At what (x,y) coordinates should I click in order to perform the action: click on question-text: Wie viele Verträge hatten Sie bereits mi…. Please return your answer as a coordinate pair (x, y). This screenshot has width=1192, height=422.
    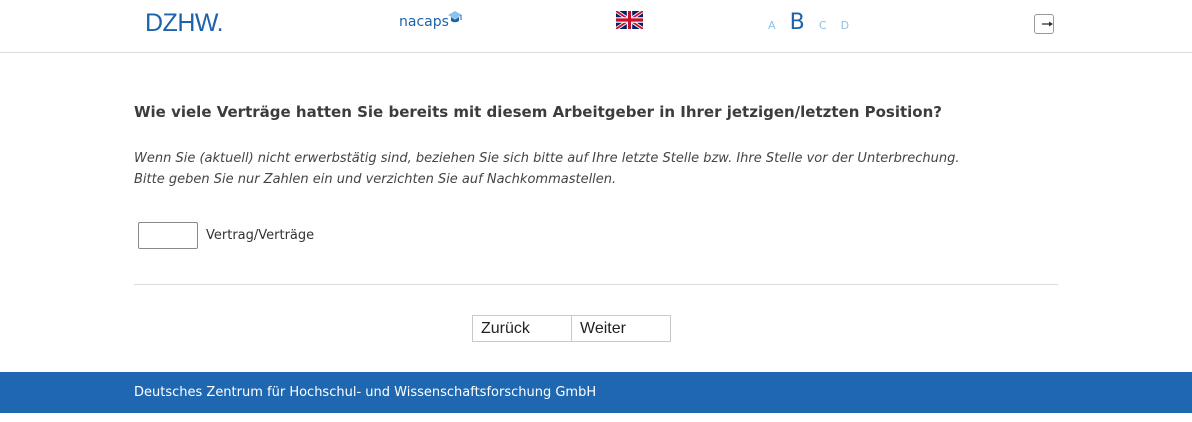
    Looking at the image, I should click on (538, 112).